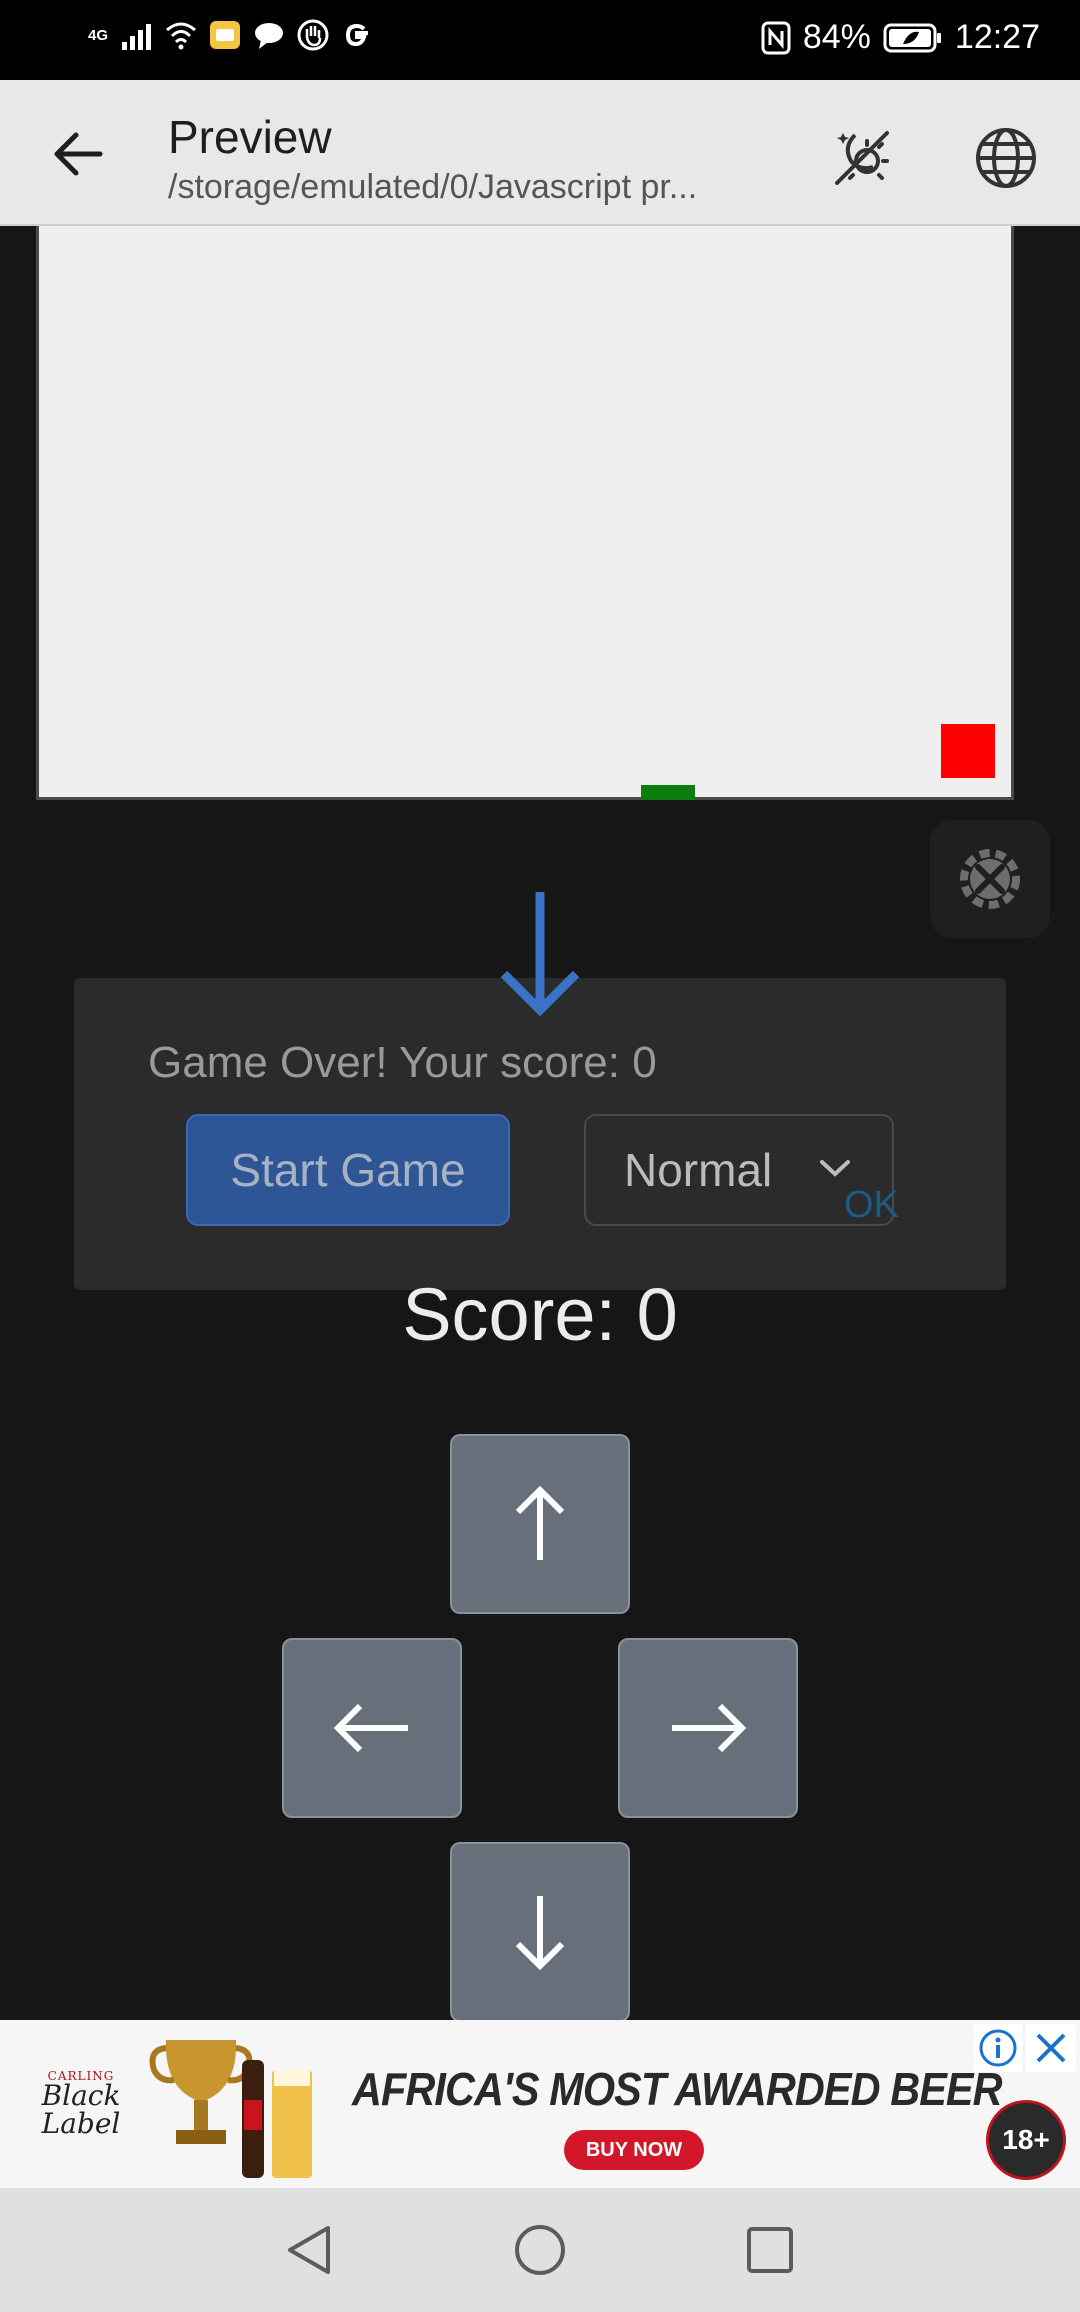 This screenshot has height=2312, width=1080. What do you see at coordinates (677, 2089) in the screenshot?
I see `ad-headline: AFRICA'S MOST AWARDED BEER` at bounding box center [677, 2089].